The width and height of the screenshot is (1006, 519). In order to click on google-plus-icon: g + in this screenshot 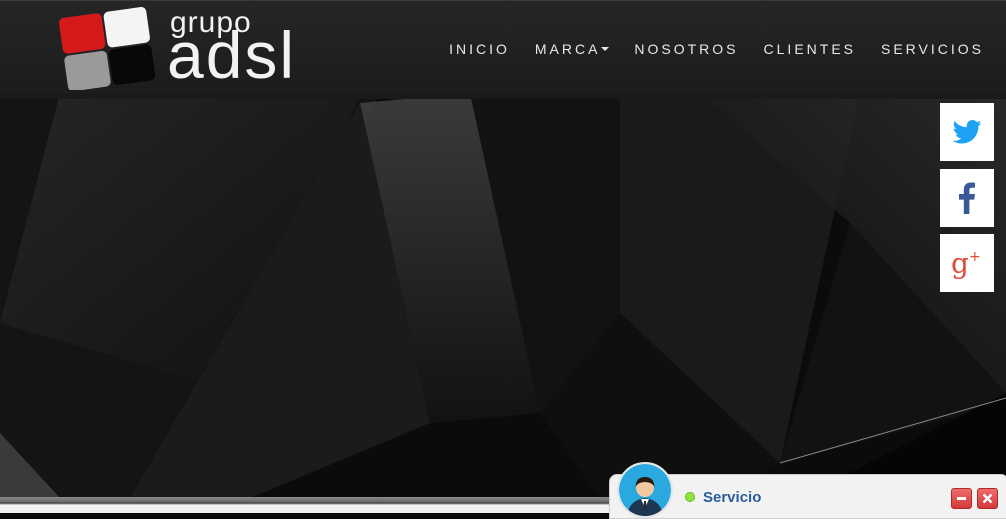, I will do `click(966, 263)`.